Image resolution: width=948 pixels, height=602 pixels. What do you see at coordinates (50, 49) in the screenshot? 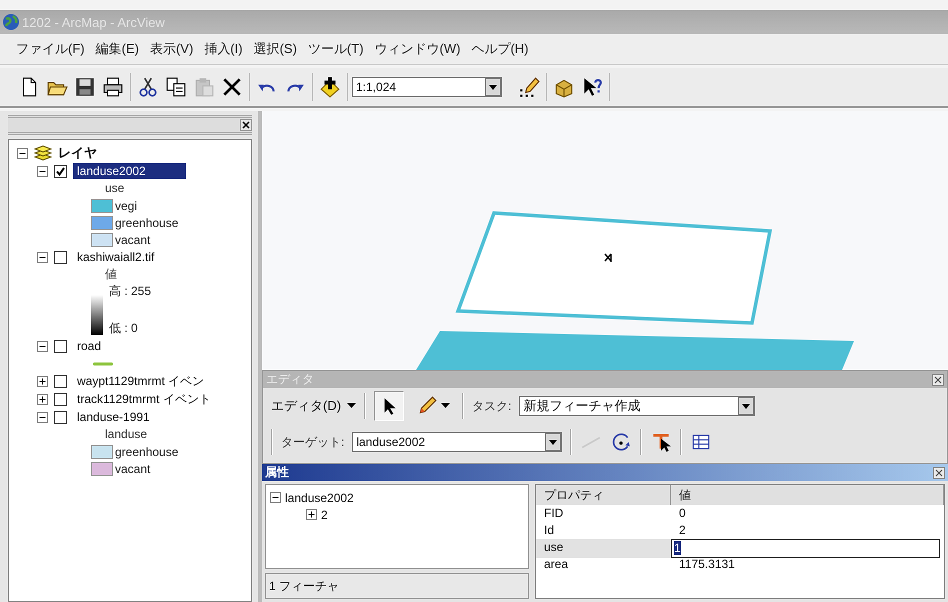
I see `menu-item: ファイル(F)` at bounding box center [50, 49].